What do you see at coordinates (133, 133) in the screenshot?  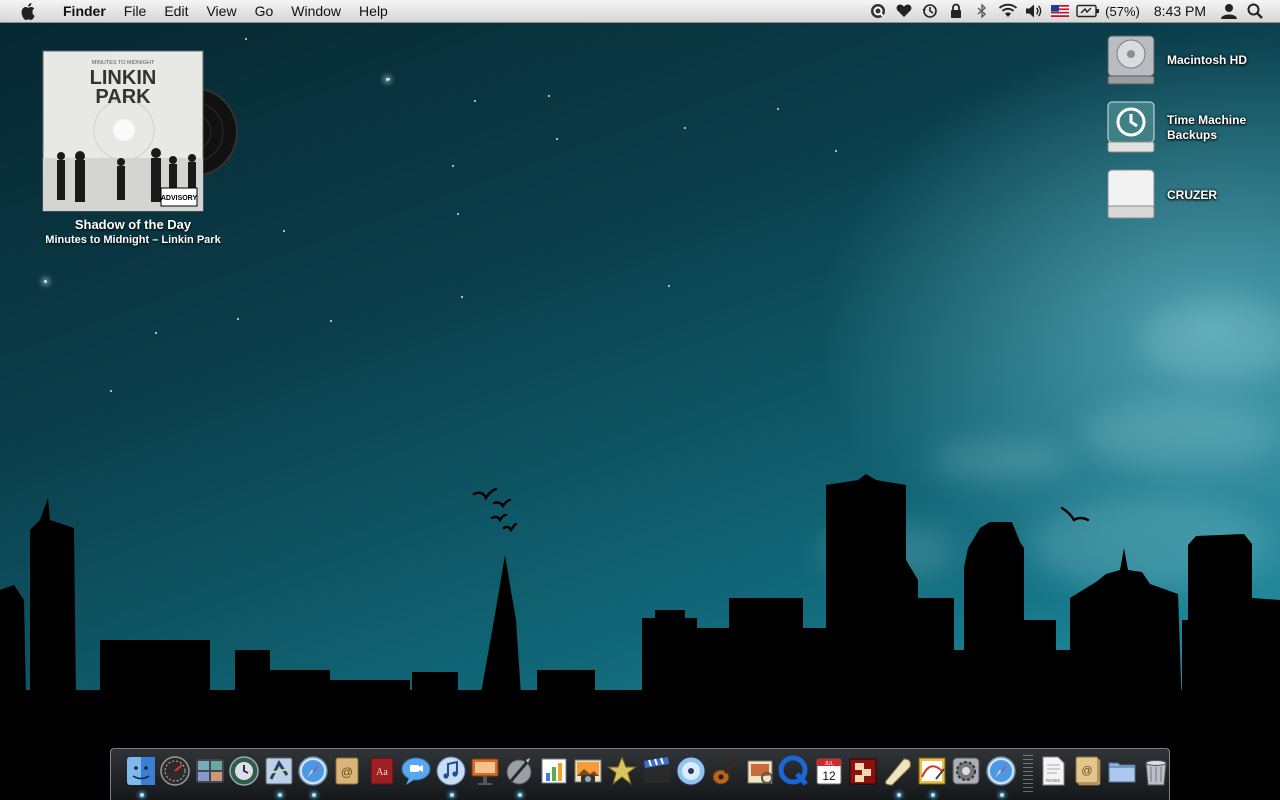 I see `album-artwork: ADVISORY MINUTES TO MIDNIGHT LINKIN PARK` at bounding box center [133, 133].